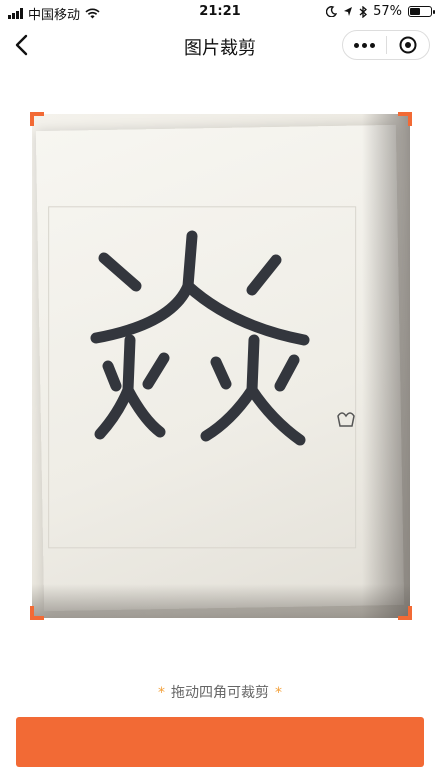 This screenshot has height=782, width=440. I want to click on photo-shadow-bottom, so click(221, 601).